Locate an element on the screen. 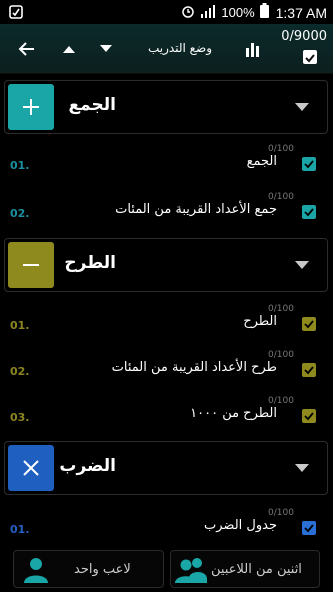 The height and width of the screenshot is (592, 333). item-label: الطرح من ١٠٠٠ is located at coordinates (233, 413).